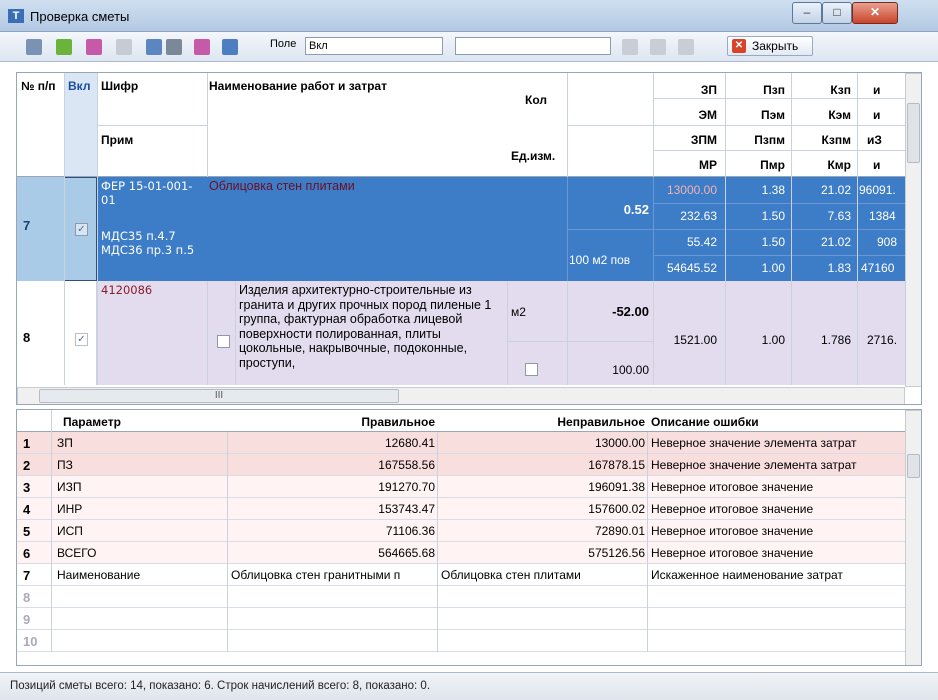 The width and height of the screenshot is (938, 700). I want to click on row-7-v4-0: 54645.52, so click(691, 268).